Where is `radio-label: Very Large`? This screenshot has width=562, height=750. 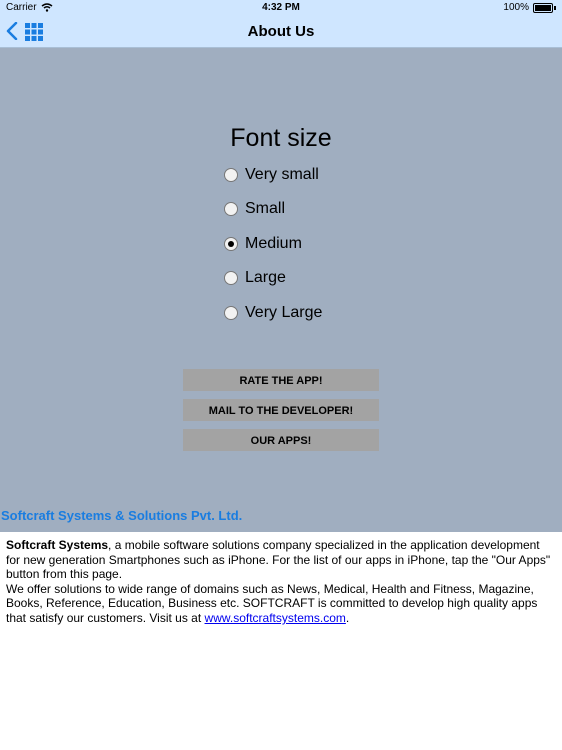
radio-label: Very Large is located at coordinates (284, 312).